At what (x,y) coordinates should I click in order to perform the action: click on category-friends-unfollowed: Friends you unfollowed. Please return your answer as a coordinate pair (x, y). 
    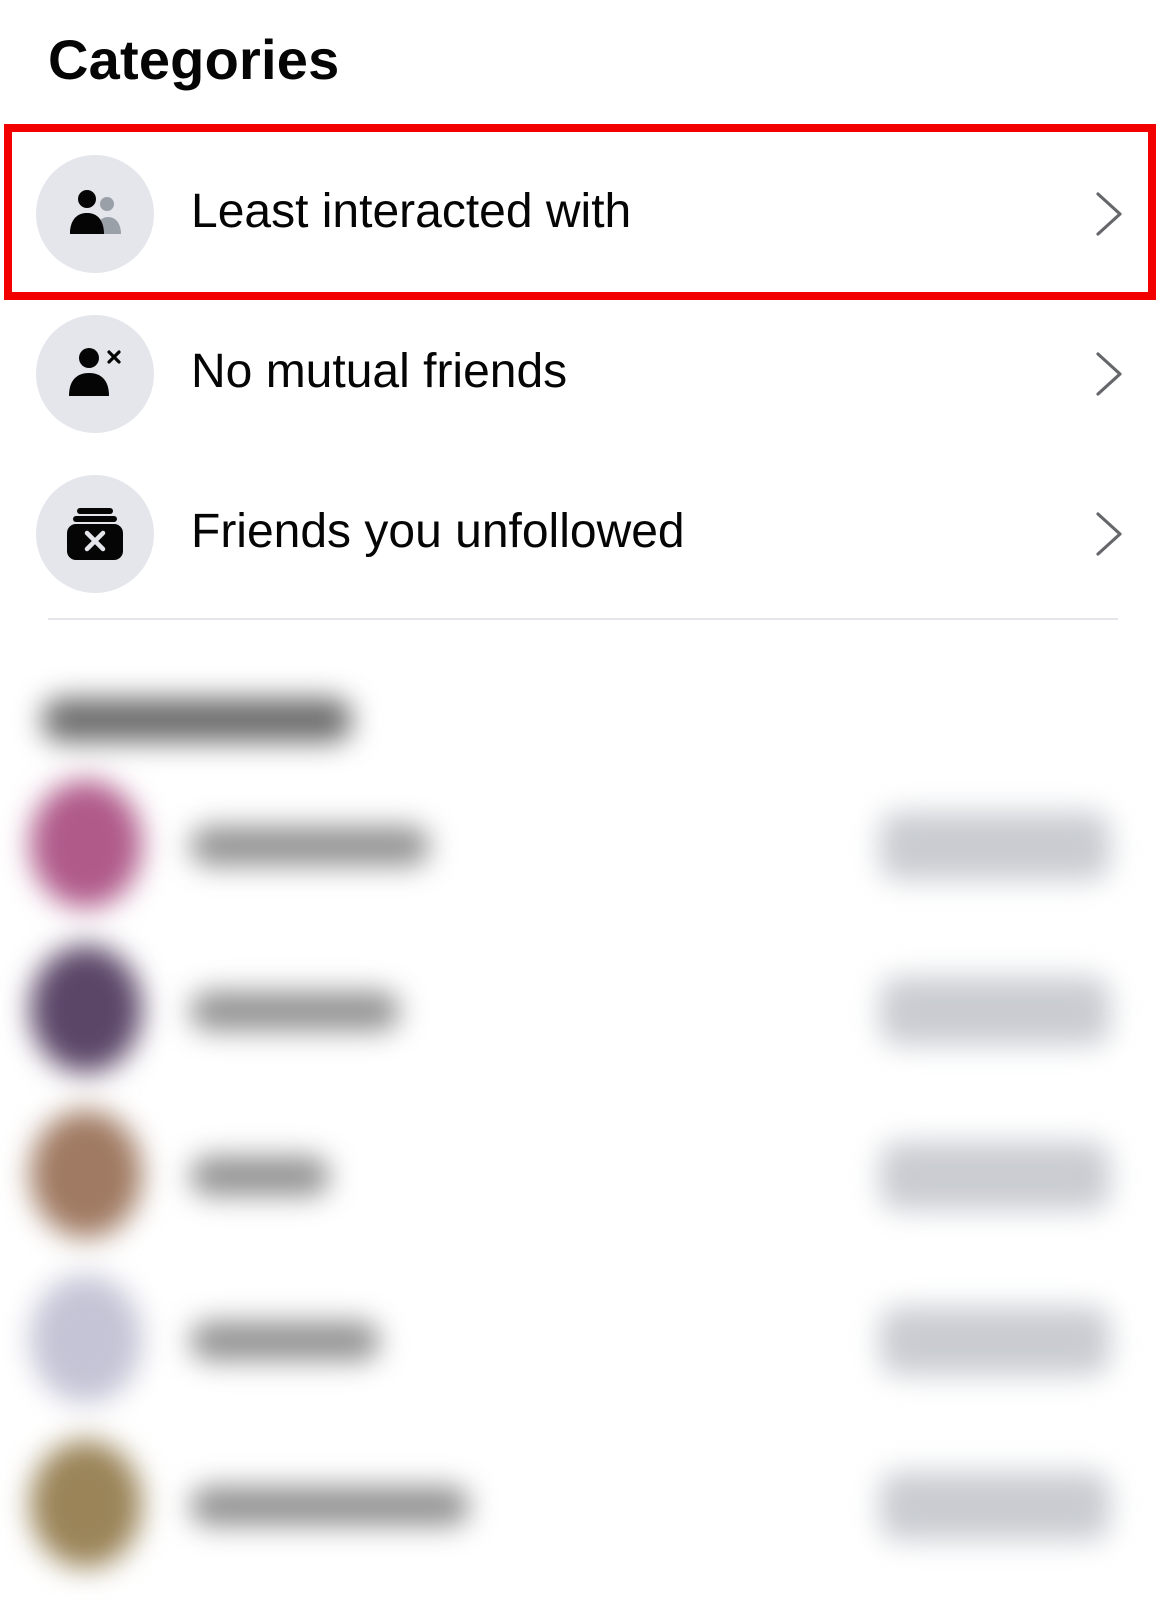
    Looking at the image, I should click on (583, 543).